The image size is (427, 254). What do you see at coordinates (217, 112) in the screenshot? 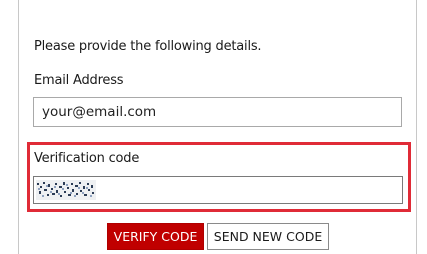
I see `email-field: your@email.com` at bounding box center [217, 112].